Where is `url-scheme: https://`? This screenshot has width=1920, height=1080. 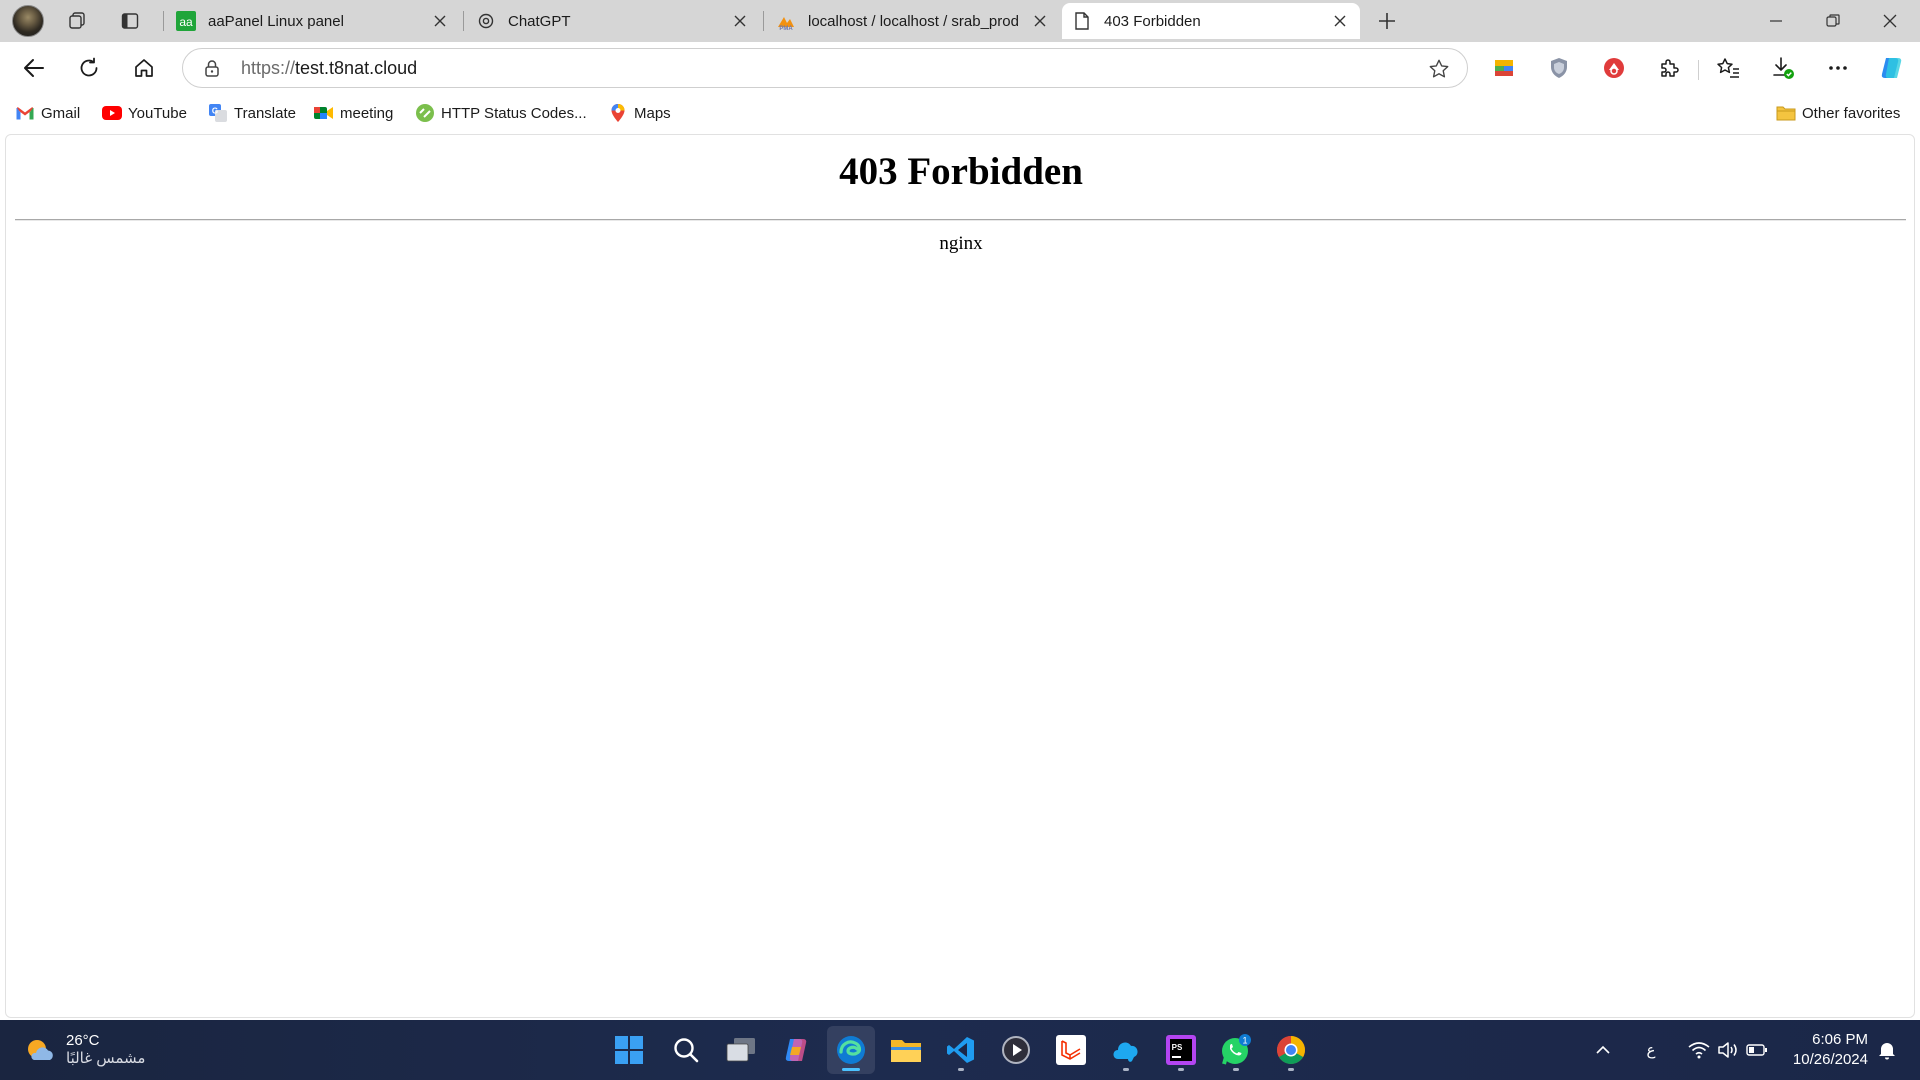
url-scheme: https:// is located at coordinates (268, 67).